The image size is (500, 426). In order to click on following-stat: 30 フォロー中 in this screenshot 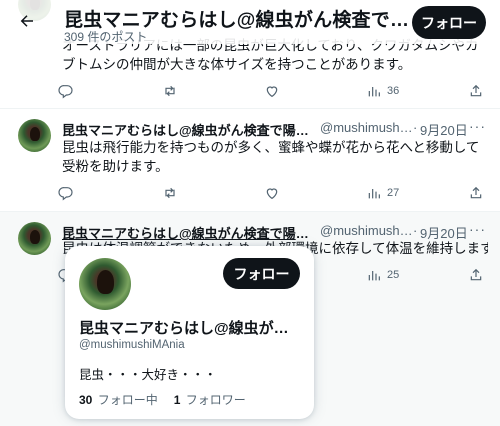, I will do `click(118, 399)`.